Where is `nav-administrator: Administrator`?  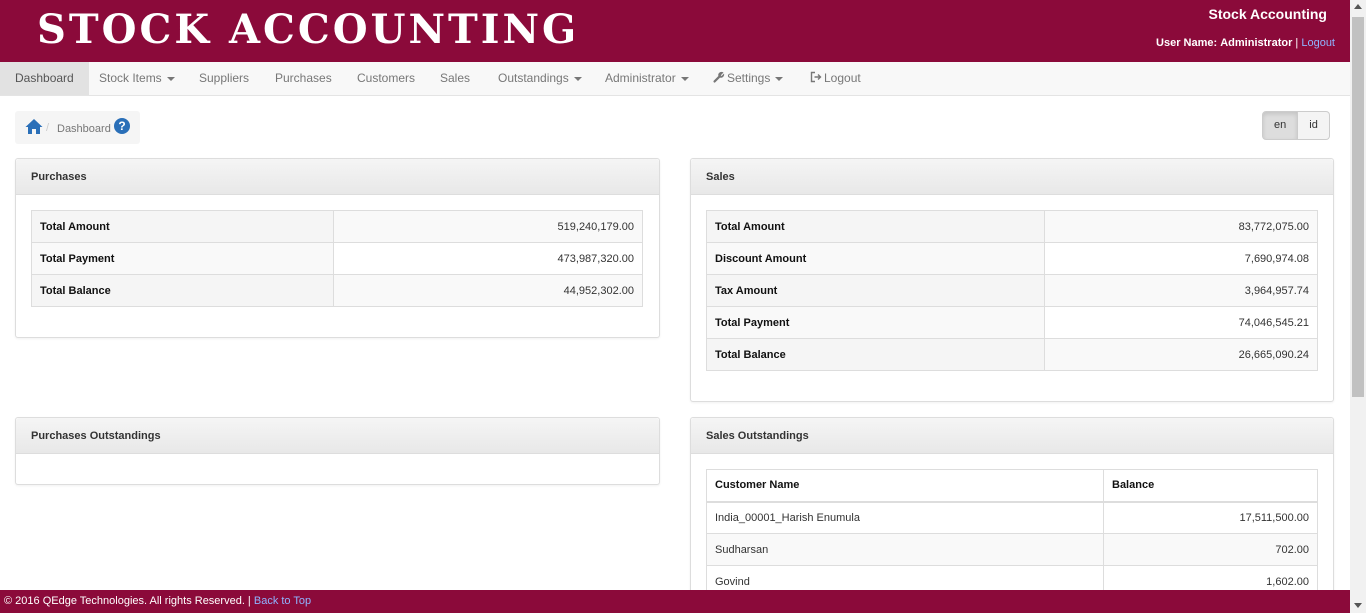 nav-administrator: Administrator is located at coordinates (647, 78).